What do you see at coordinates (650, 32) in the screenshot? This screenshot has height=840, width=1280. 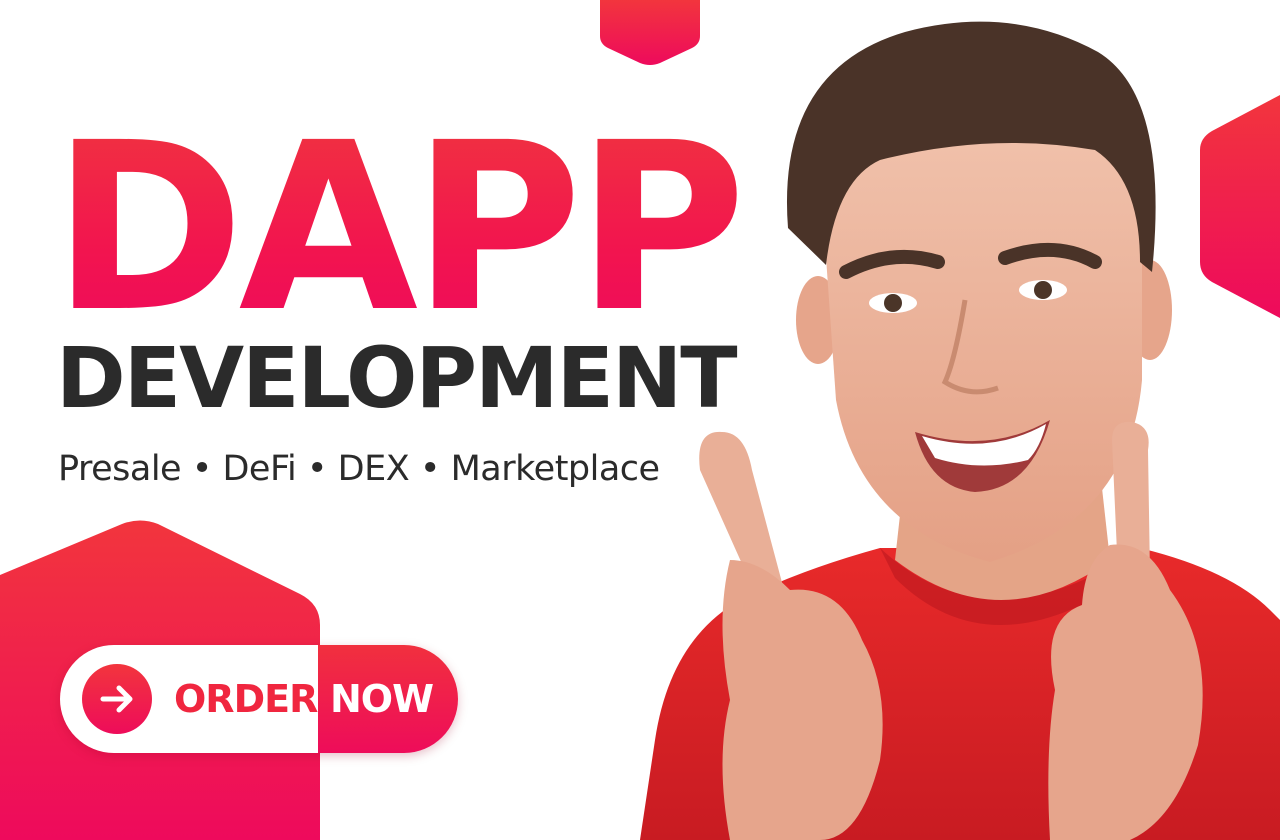 I see `top-hexagon-shape` at bounding box center [650, 32].